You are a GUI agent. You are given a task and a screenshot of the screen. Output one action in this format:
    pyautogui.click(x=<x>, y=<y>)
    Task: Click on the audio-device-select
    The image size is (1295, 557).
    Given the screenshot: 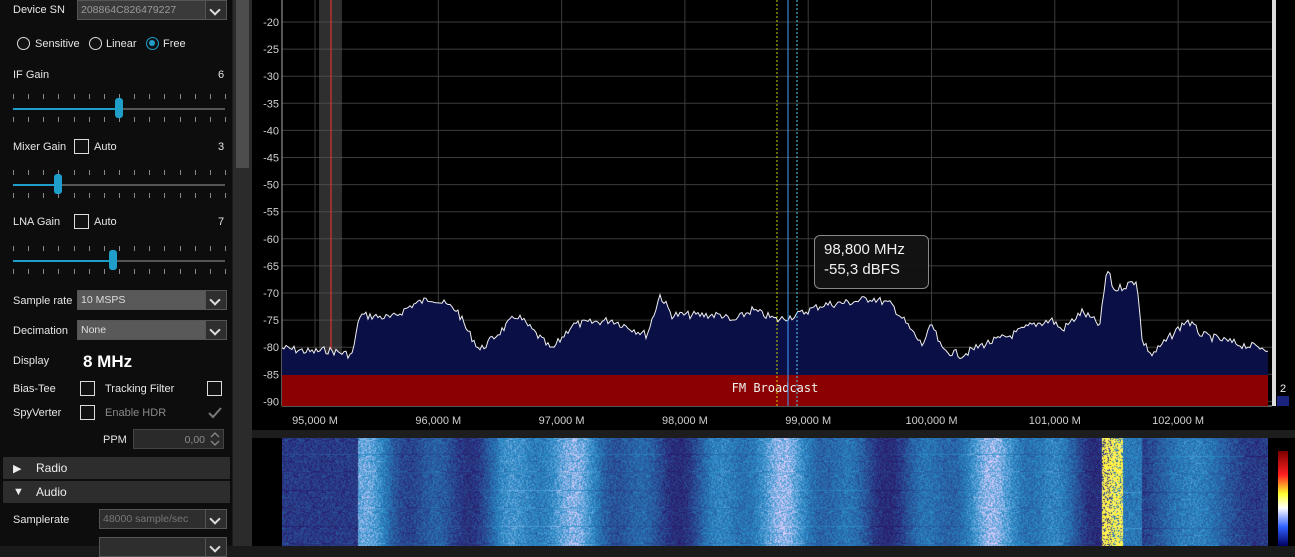 What is the action you would take?
    pyautogui.click(x=163, y=547)
    